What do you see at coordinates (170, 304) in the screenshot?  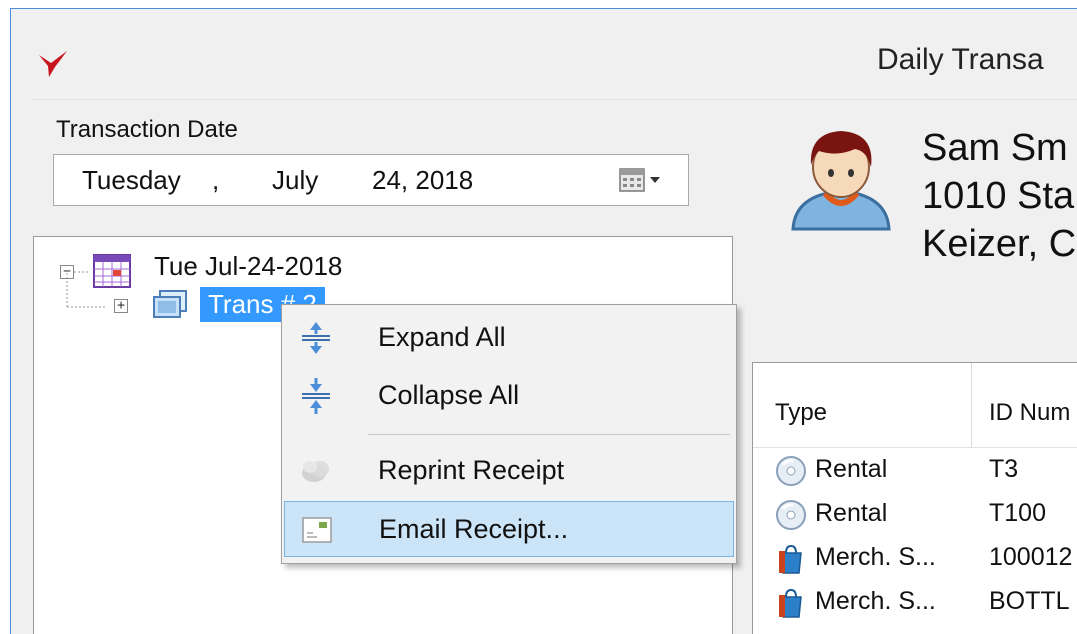 I see `transaction-icon` at bounding box center [170, 304].